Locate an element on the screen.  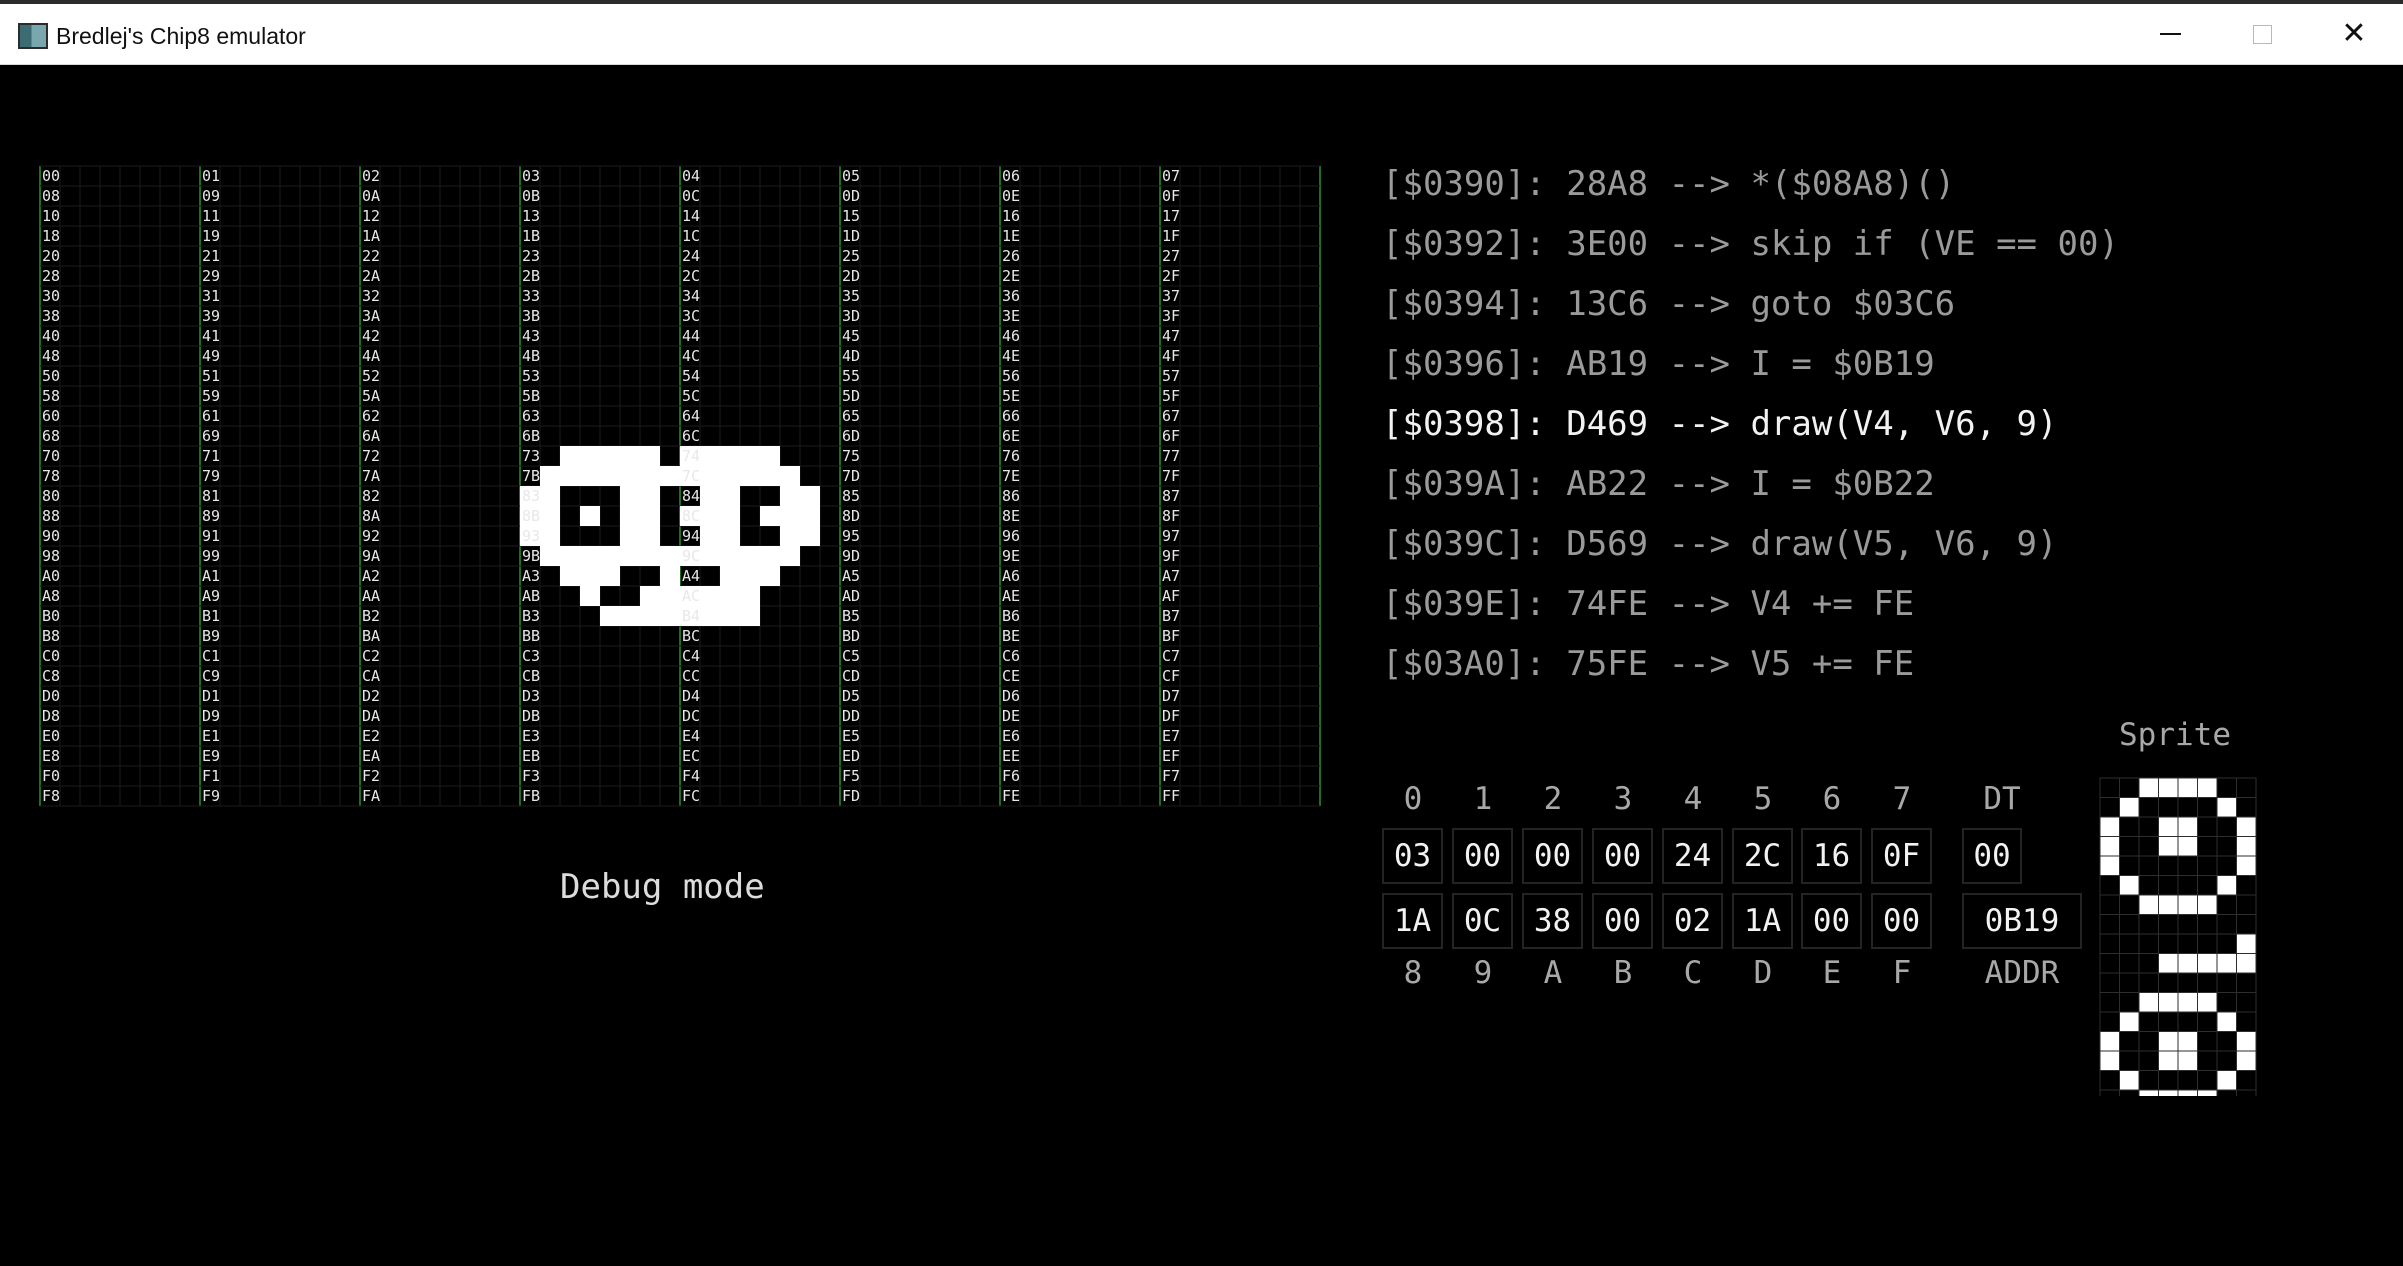
memory-address-label: 3B is located at coordinates (531, 316).